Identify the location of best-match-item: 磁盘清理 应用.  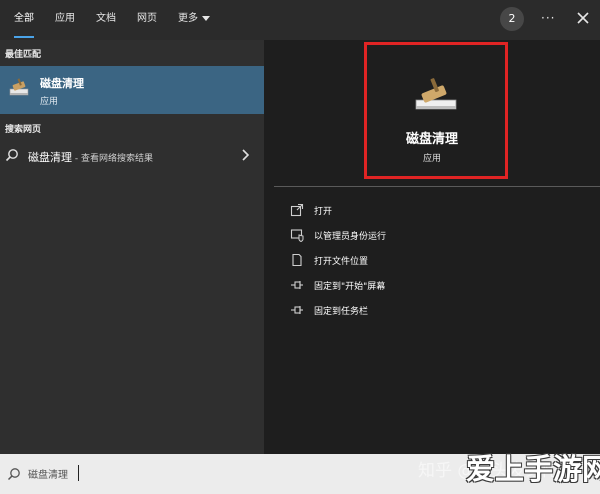
(132, 90).